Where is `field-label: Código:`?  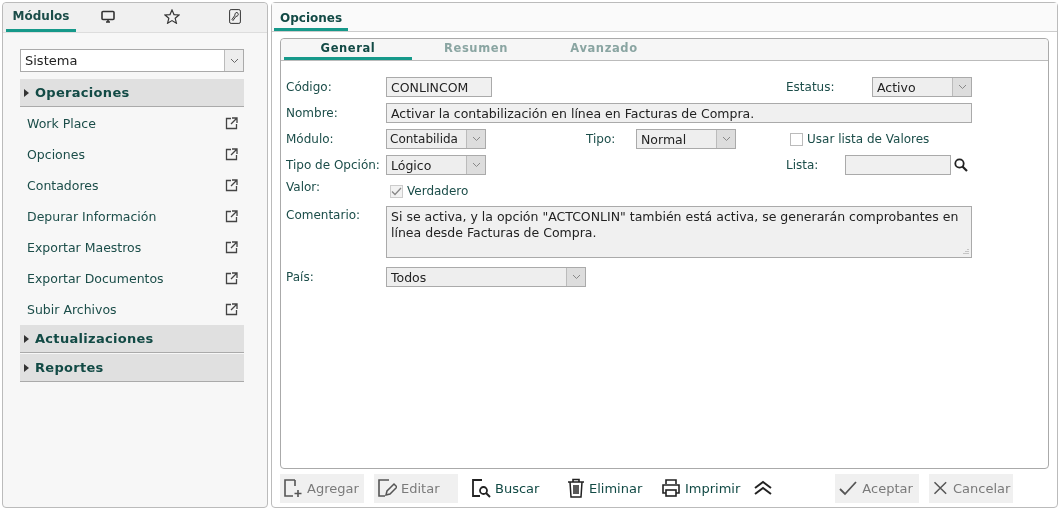
field-label: Código: is located at coordinates (309, 87).